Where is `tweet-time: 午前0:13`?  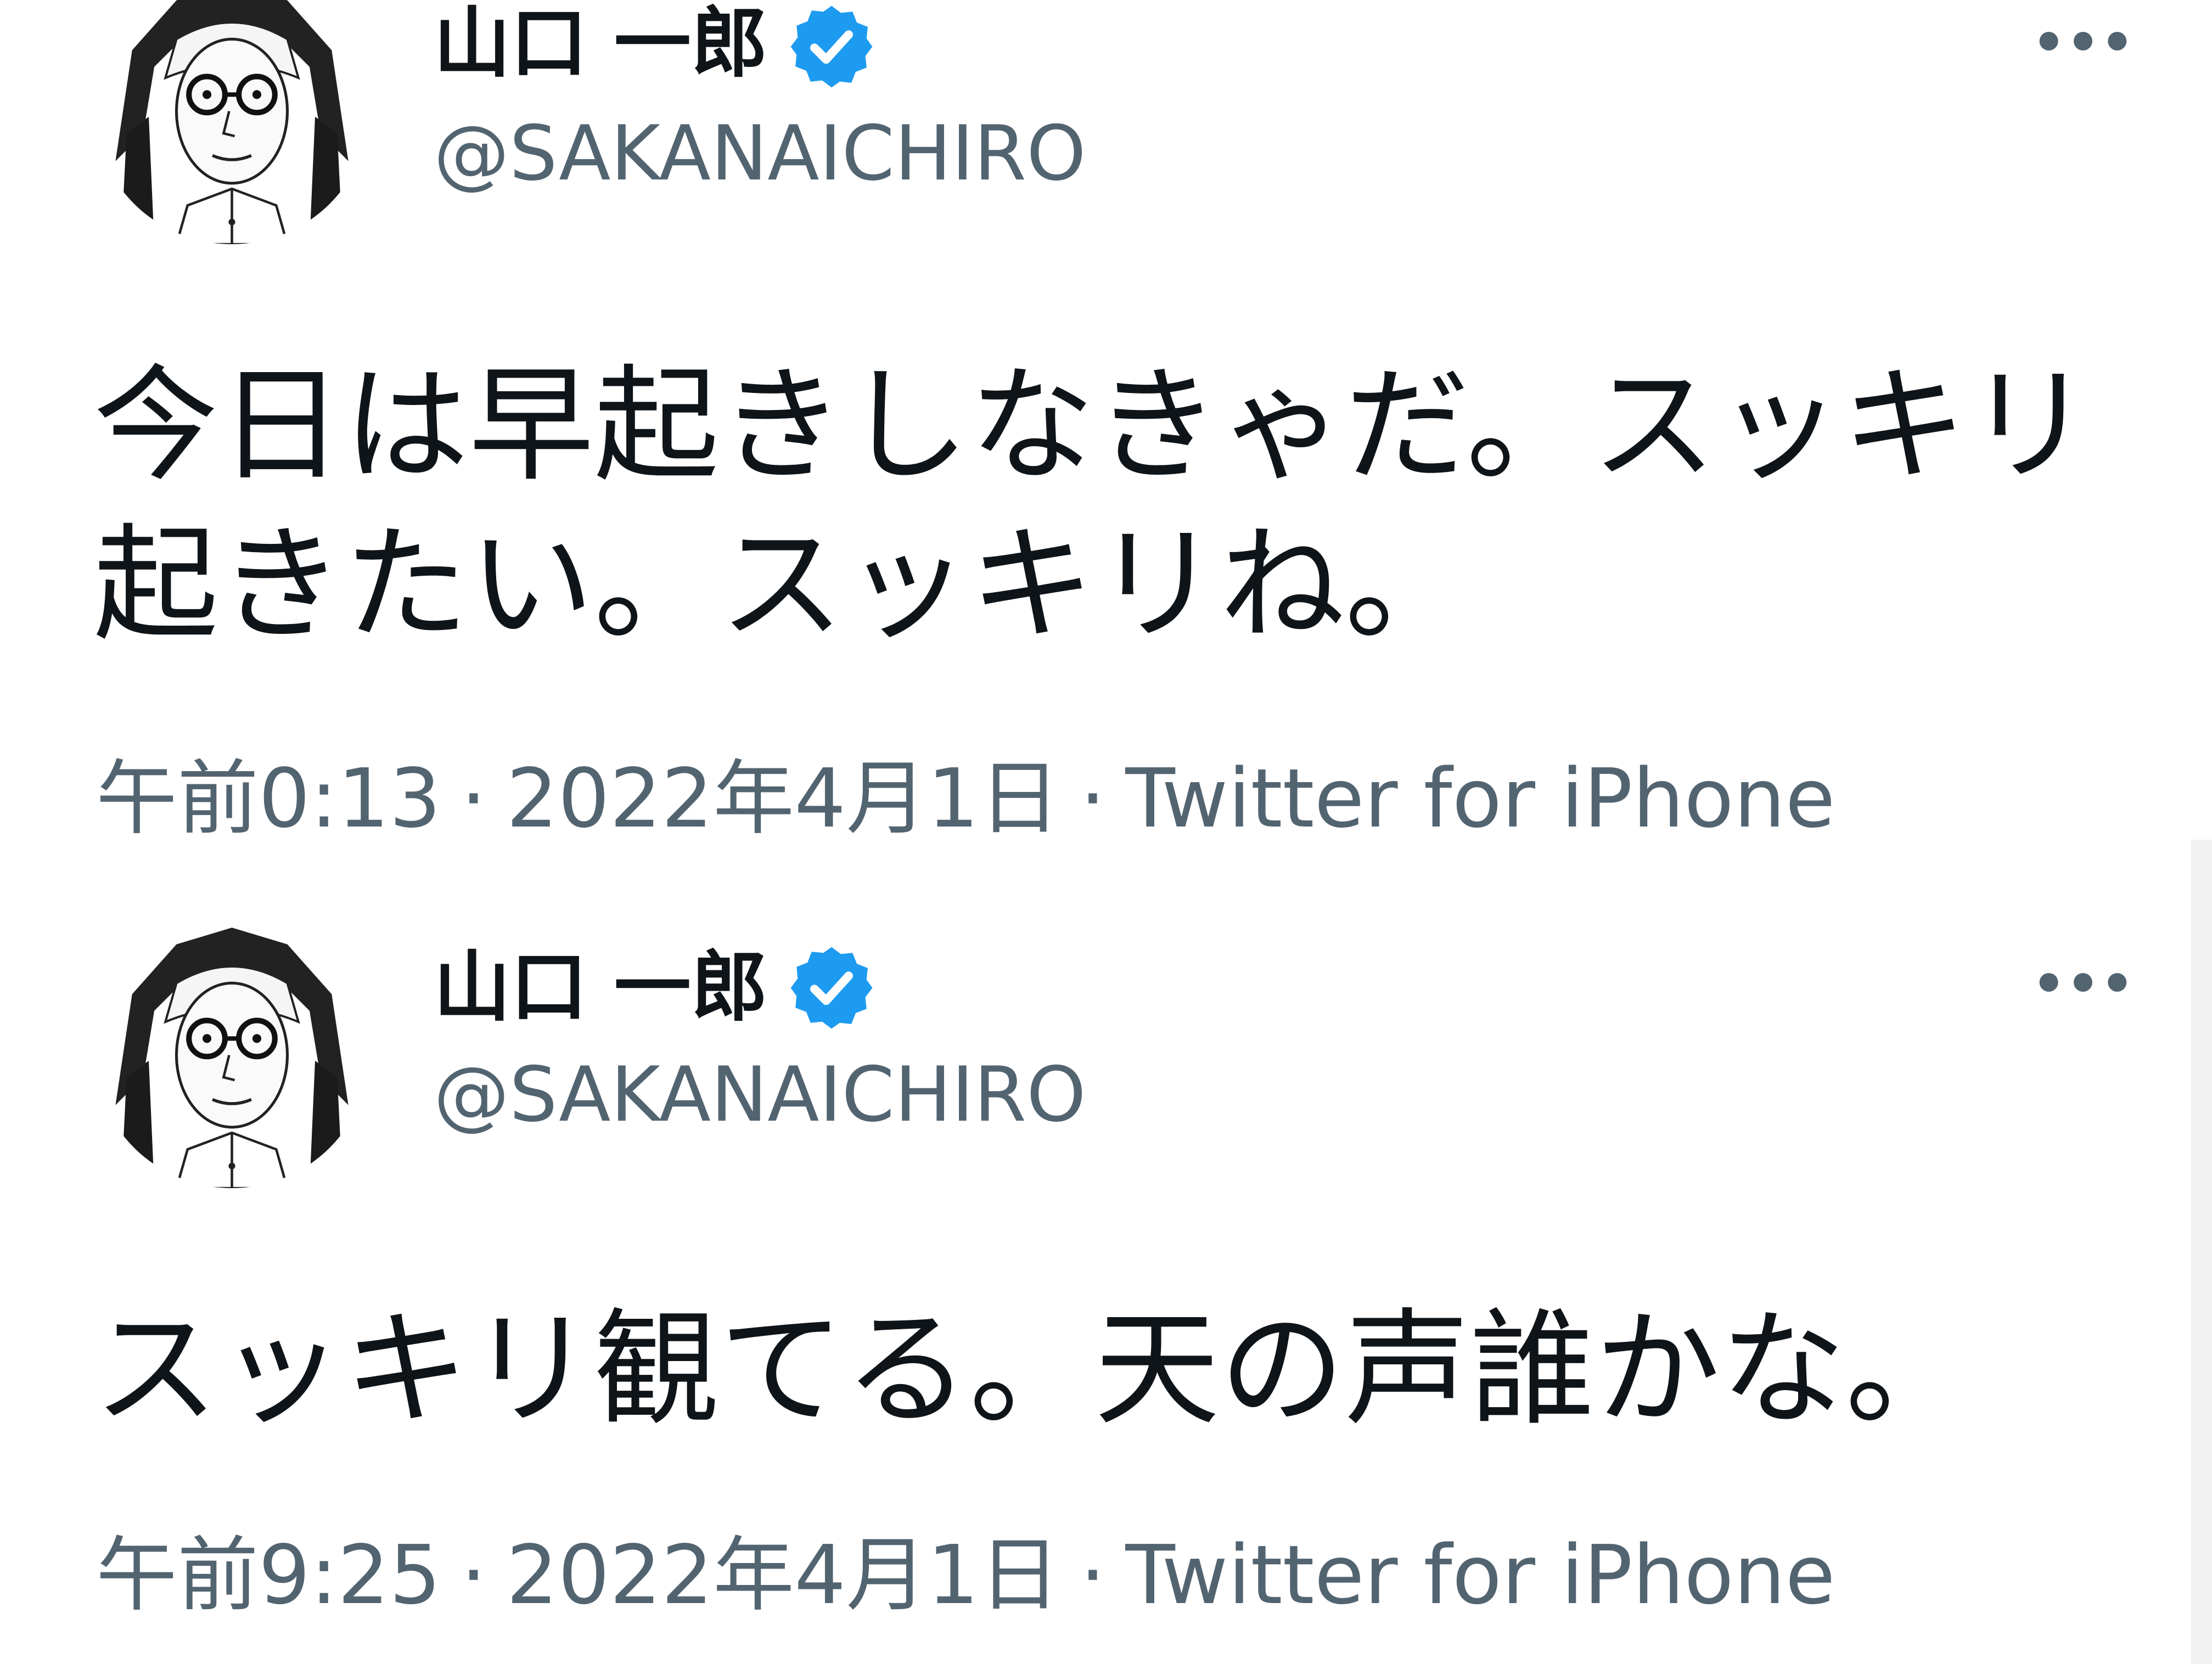 tweet-time: 午前0:13 is located at coordinates (268, 798).